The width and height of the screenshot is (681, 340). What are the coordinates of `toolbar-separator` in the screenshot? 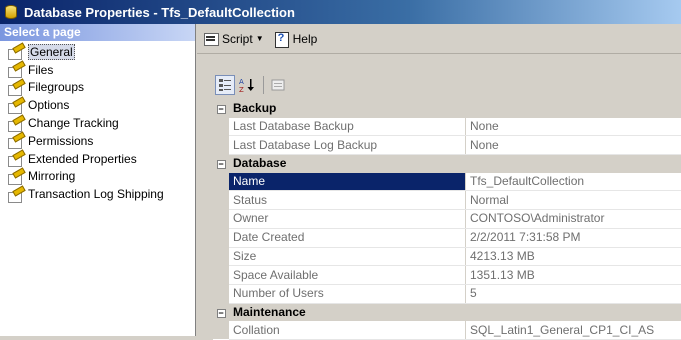 It's located at (263, 85).